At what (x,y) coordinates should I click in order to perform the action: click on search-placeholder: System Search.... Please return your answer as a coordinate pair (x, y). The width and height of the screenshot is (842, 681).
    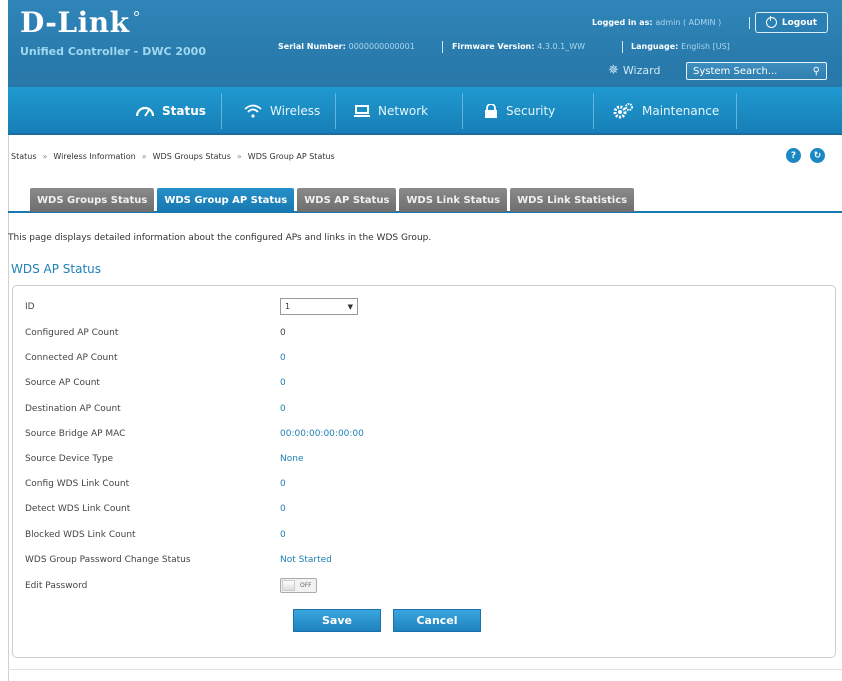
    Looking at the image, I should click on (735, 71).